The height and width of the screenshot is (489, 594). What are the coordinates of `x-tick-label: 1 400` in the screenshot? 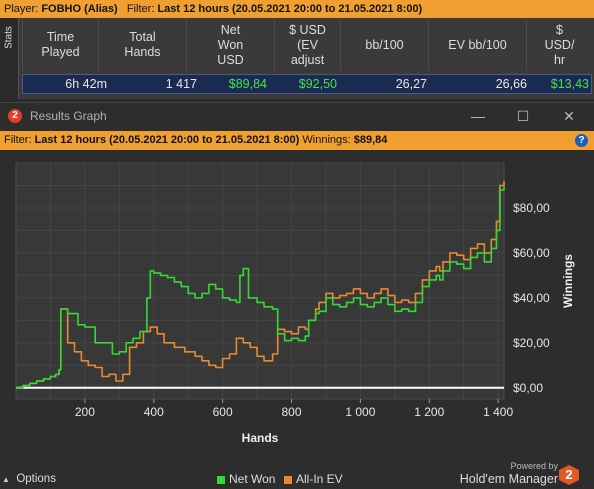 It's located at (498, 412).